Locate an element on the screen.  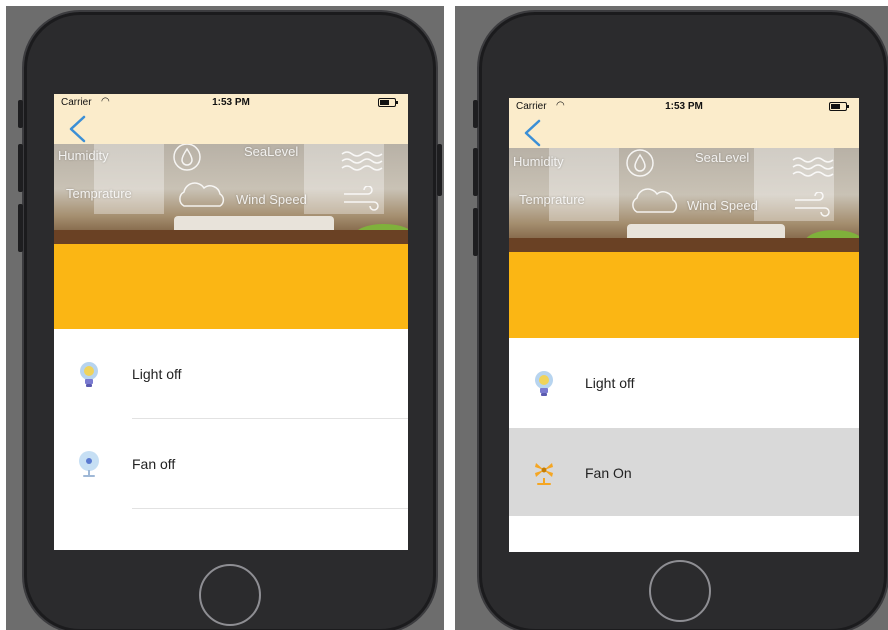
device-row-fan: Fan off is located at coordinates (231, 464).